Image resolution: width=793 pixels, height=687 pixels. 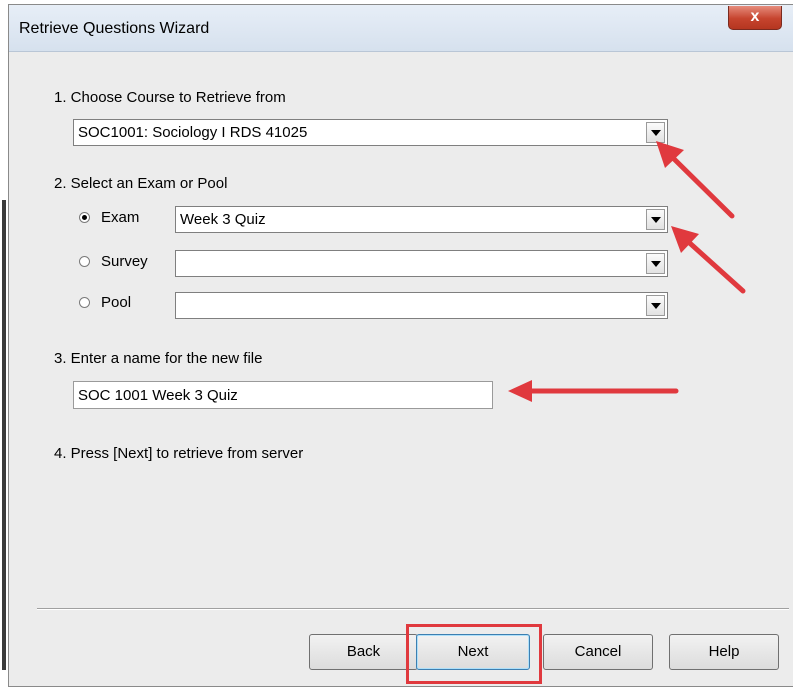 I want to click on radio-pool-label: Pool, so click(x=116, y=302).